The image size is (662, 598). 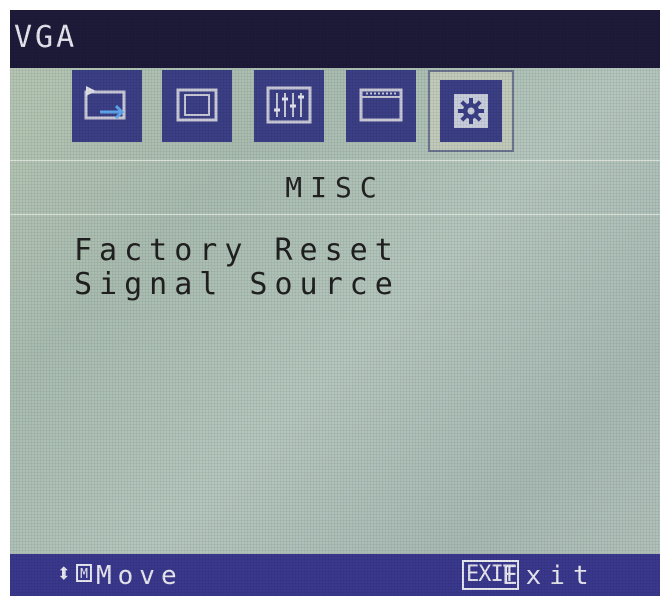 I want to click on menu-key-icon: M, so click(x=84, y=573).